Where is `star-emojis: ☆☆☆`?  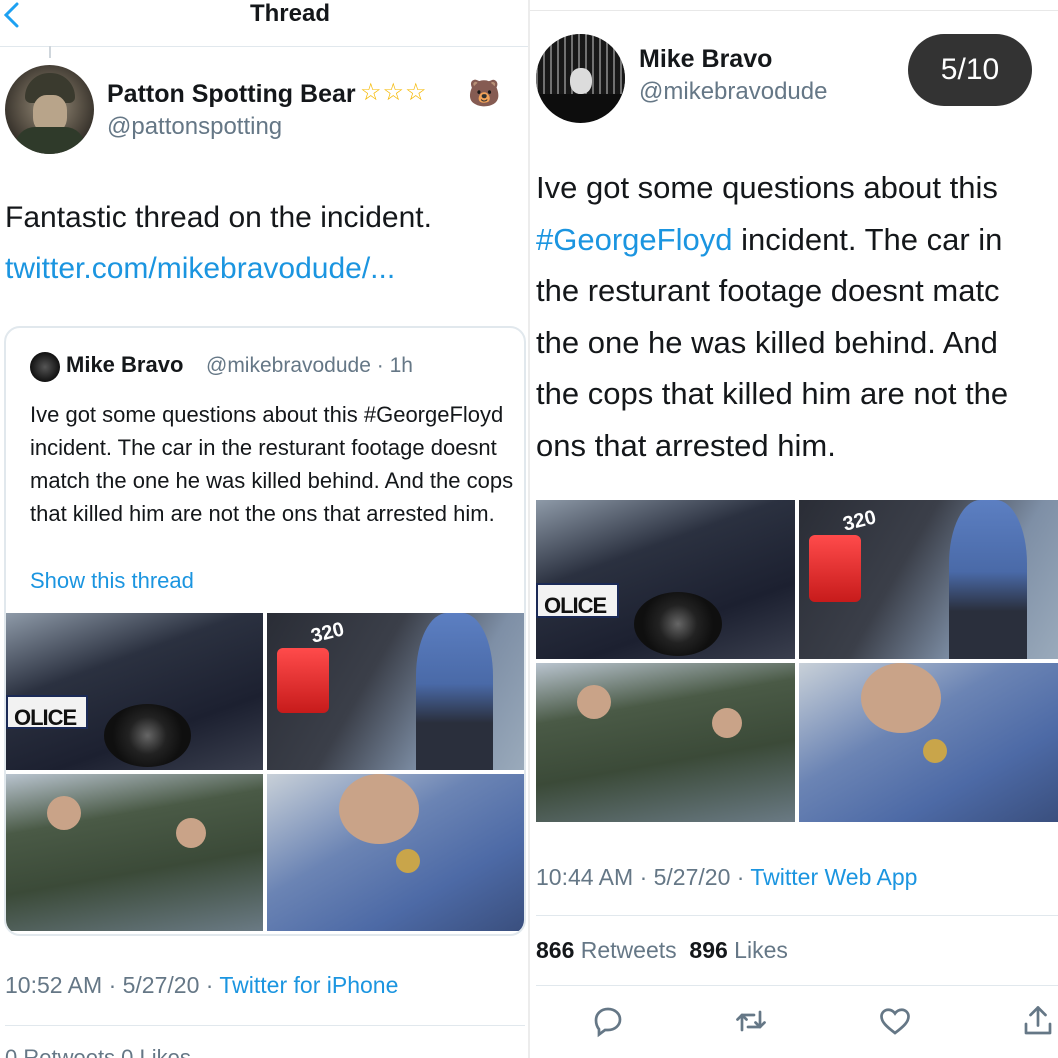
star-emojis: ☆☆☆ is located at coordinates (394, 92).